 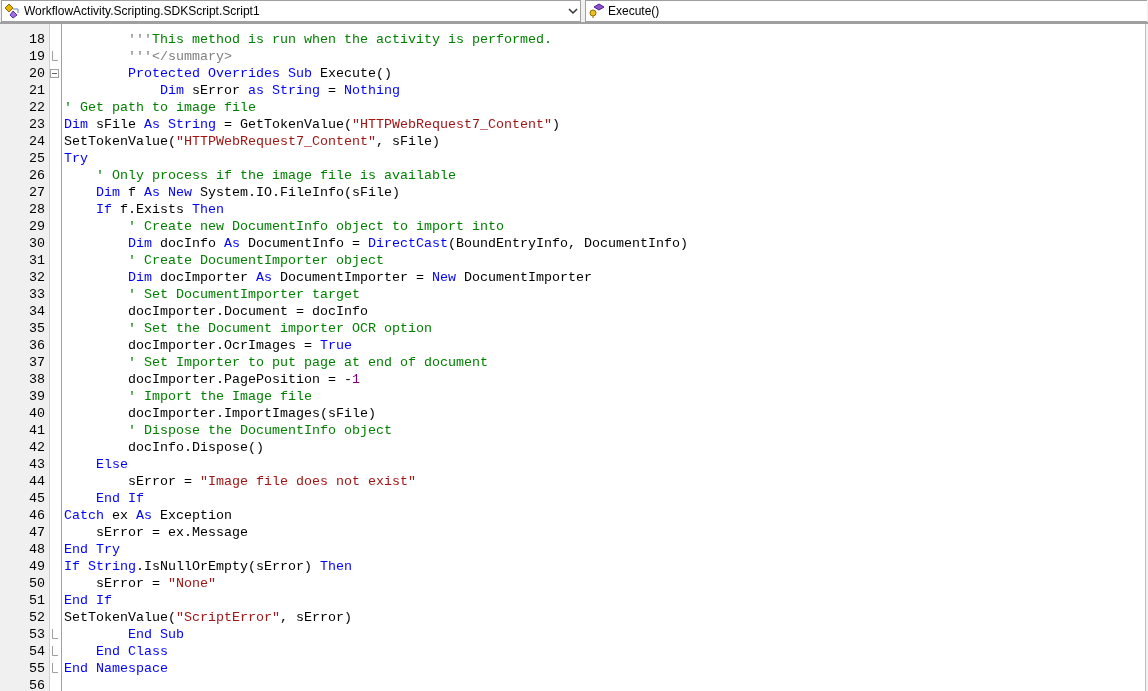 I want to click on line-number: 31, so click(x=37, y=260).